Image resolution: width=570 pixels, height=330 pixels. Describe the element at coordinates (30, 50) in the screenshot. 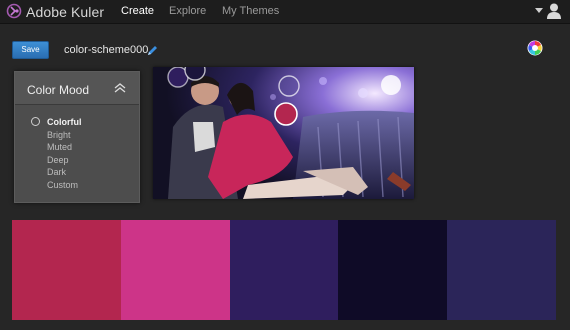

I see `save-button: Save` at that location.